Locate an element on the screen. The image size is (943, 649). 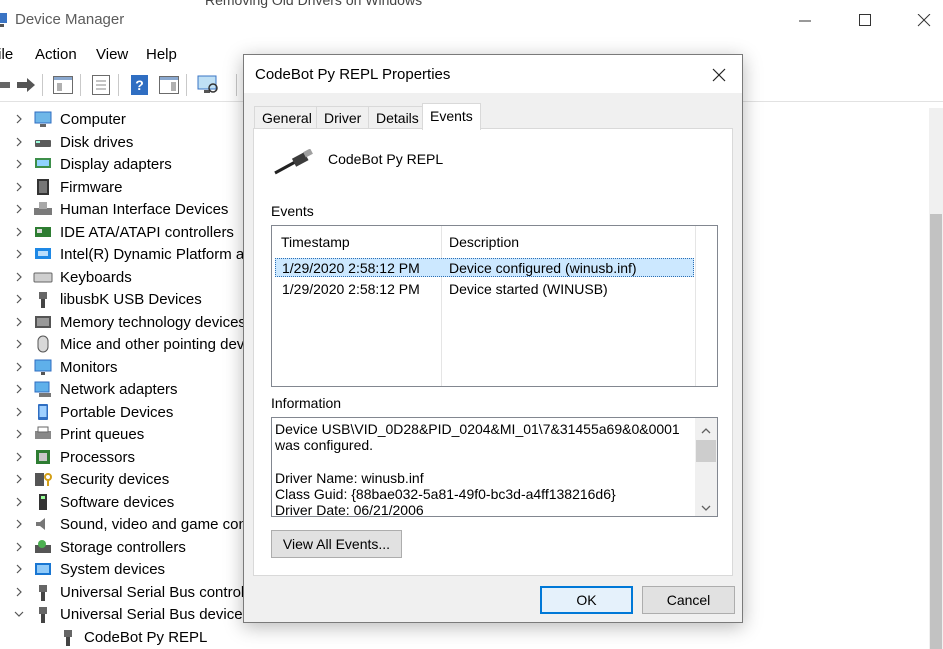
tree-node: Mice and other pointing devices is located at coordinates (125, 344).